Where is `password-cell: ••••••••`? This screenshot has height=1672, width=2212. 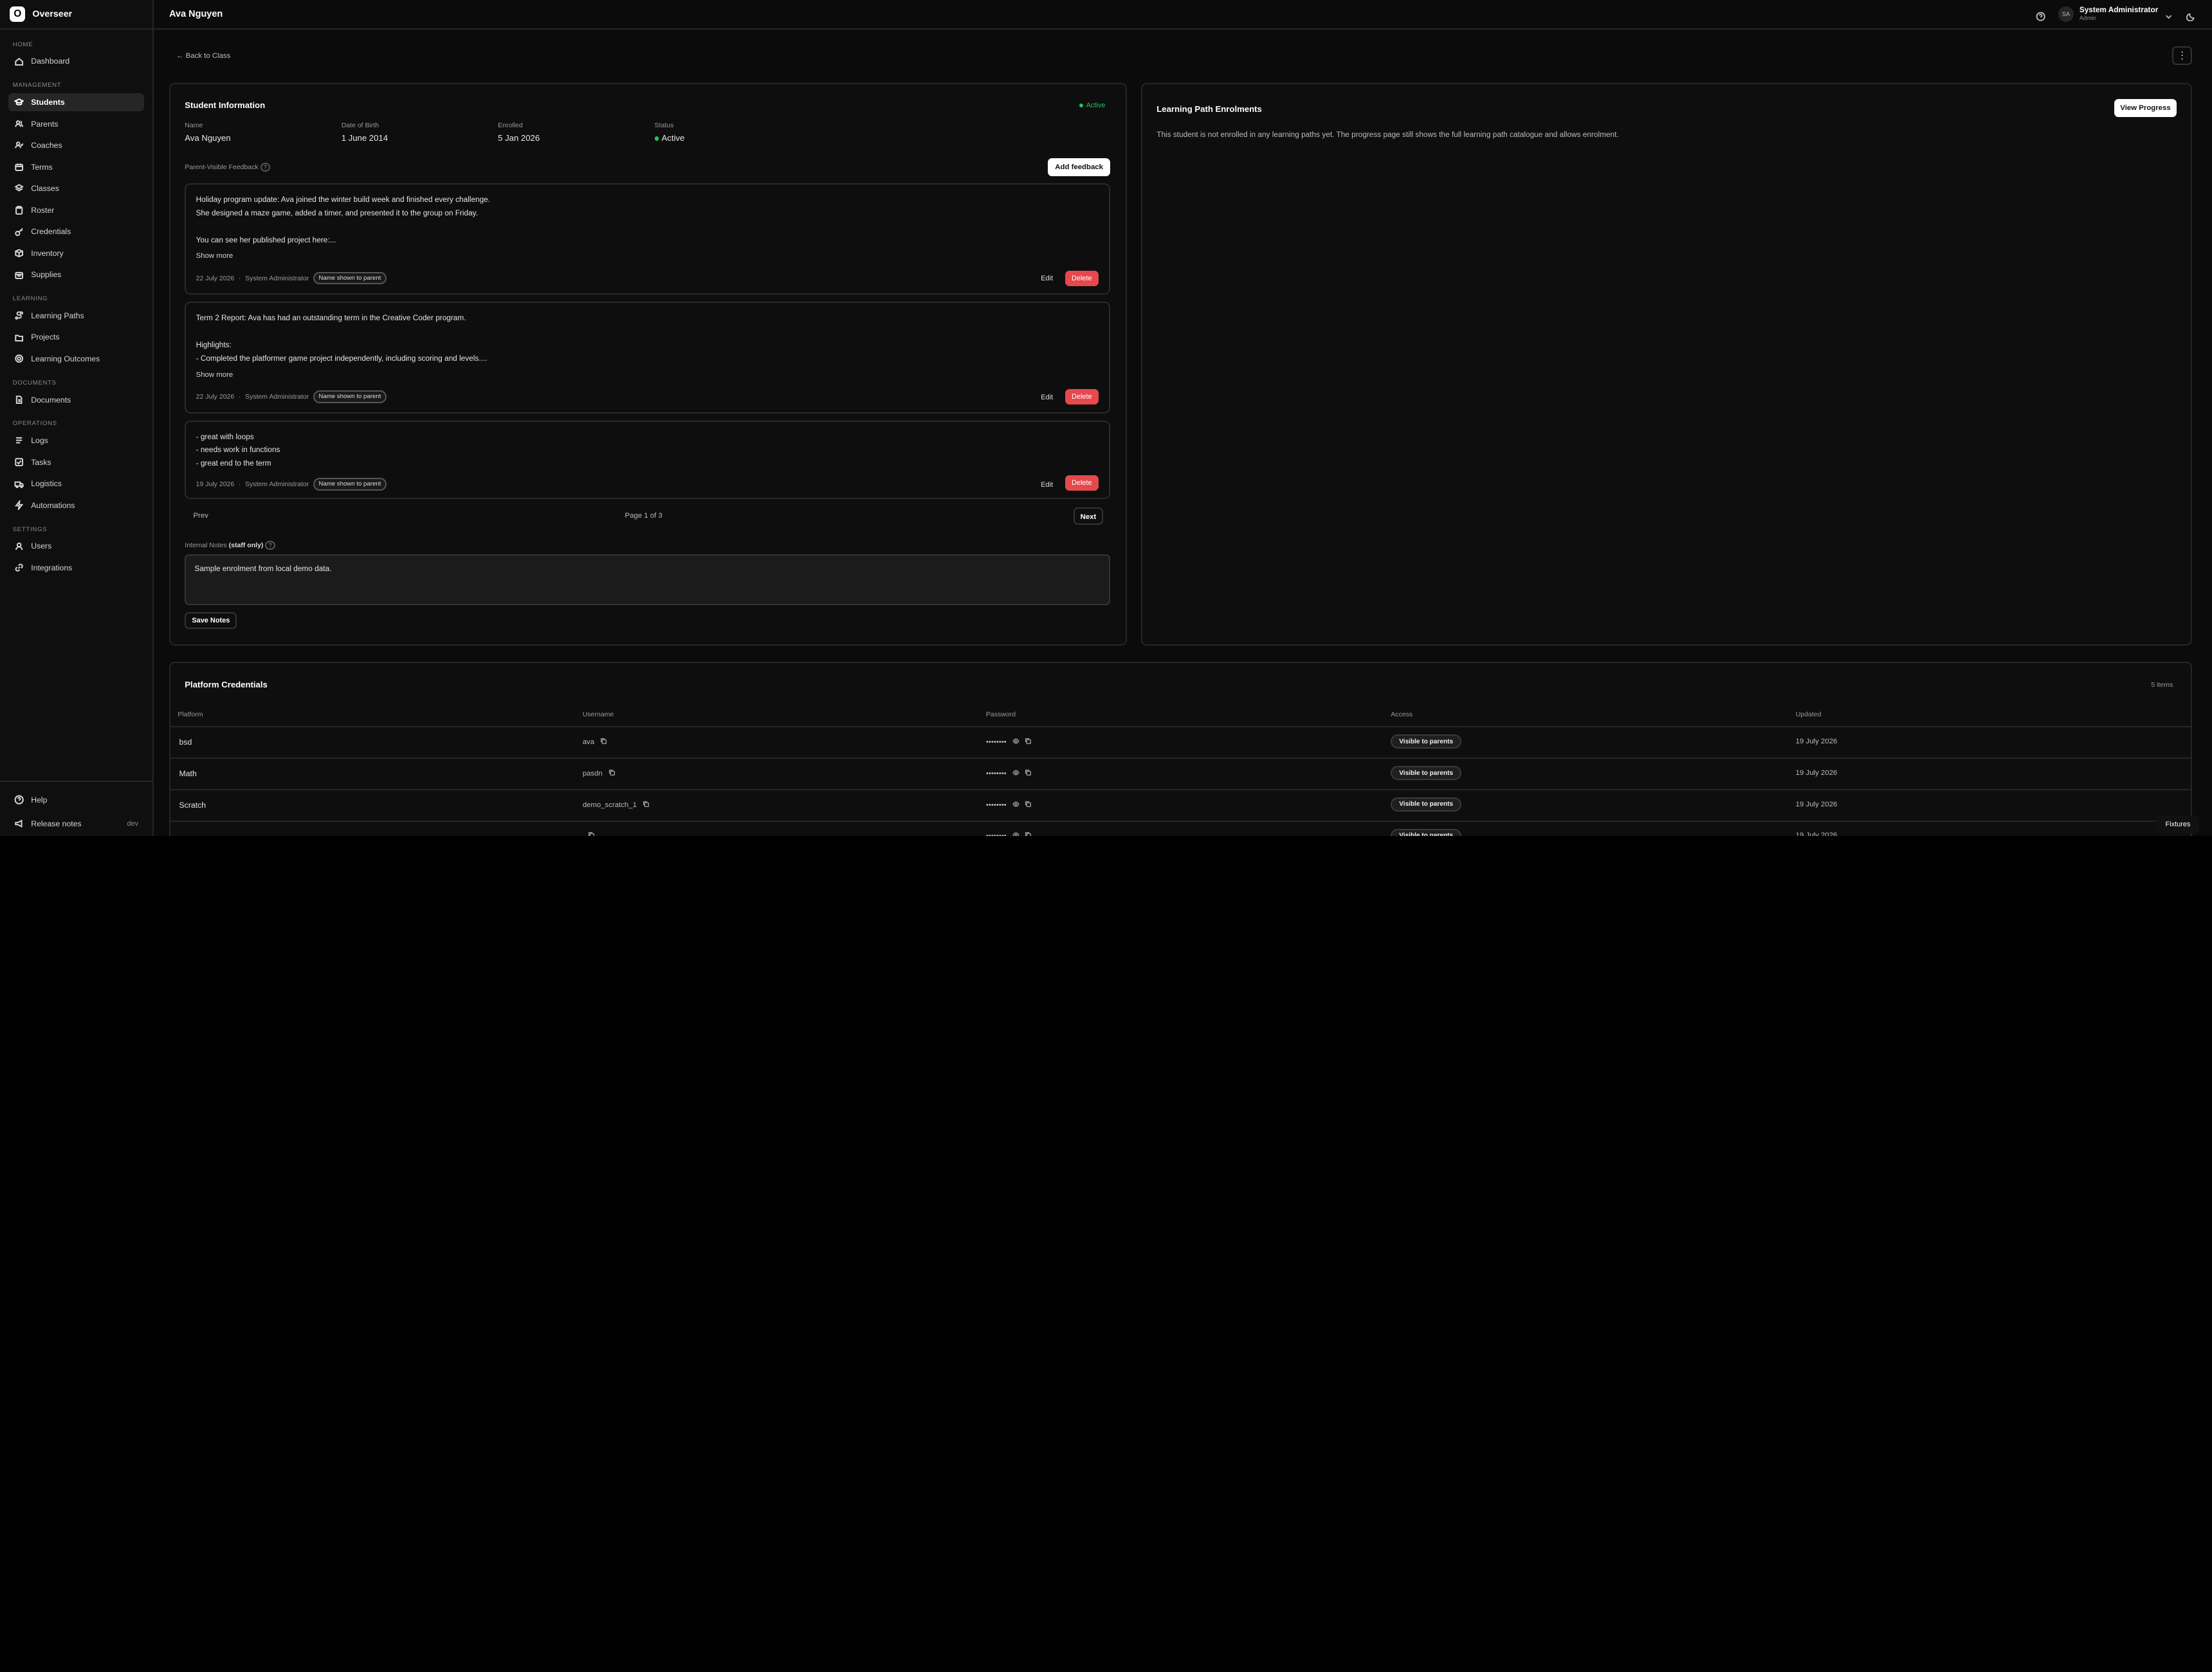
password-cell: •••••••• is located at coordinates (1009, 773).